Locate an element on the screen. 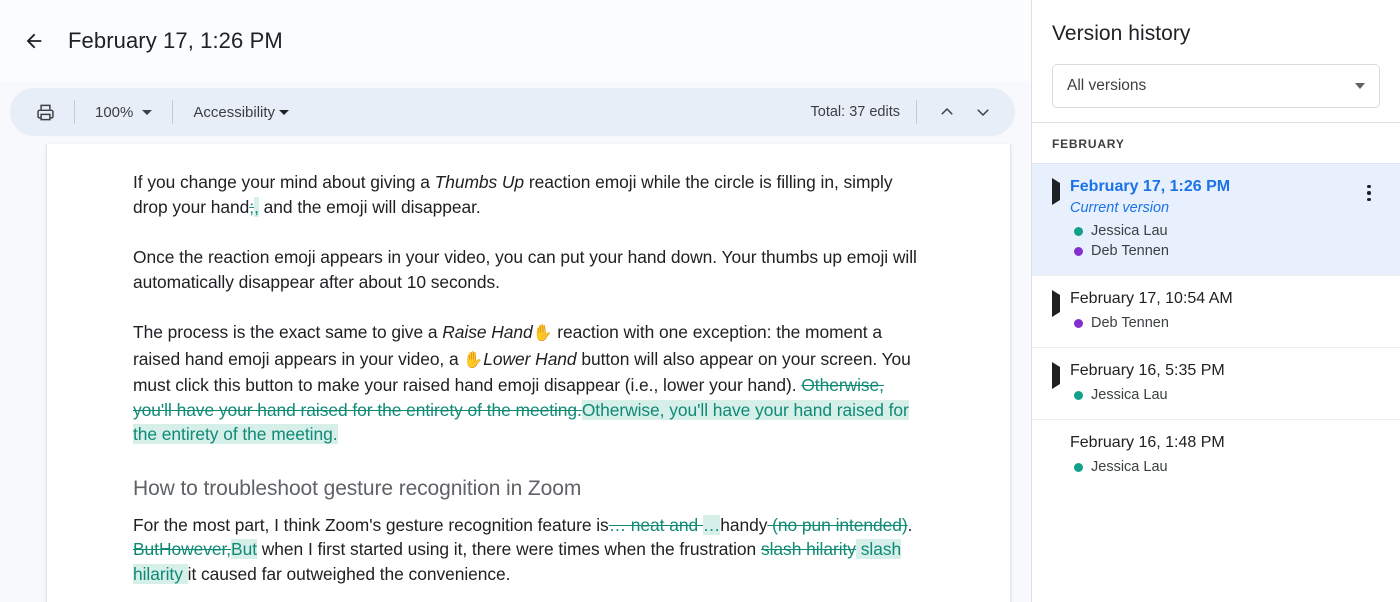  accessibility-label: Accessibility is located at coordinates (234, 112).